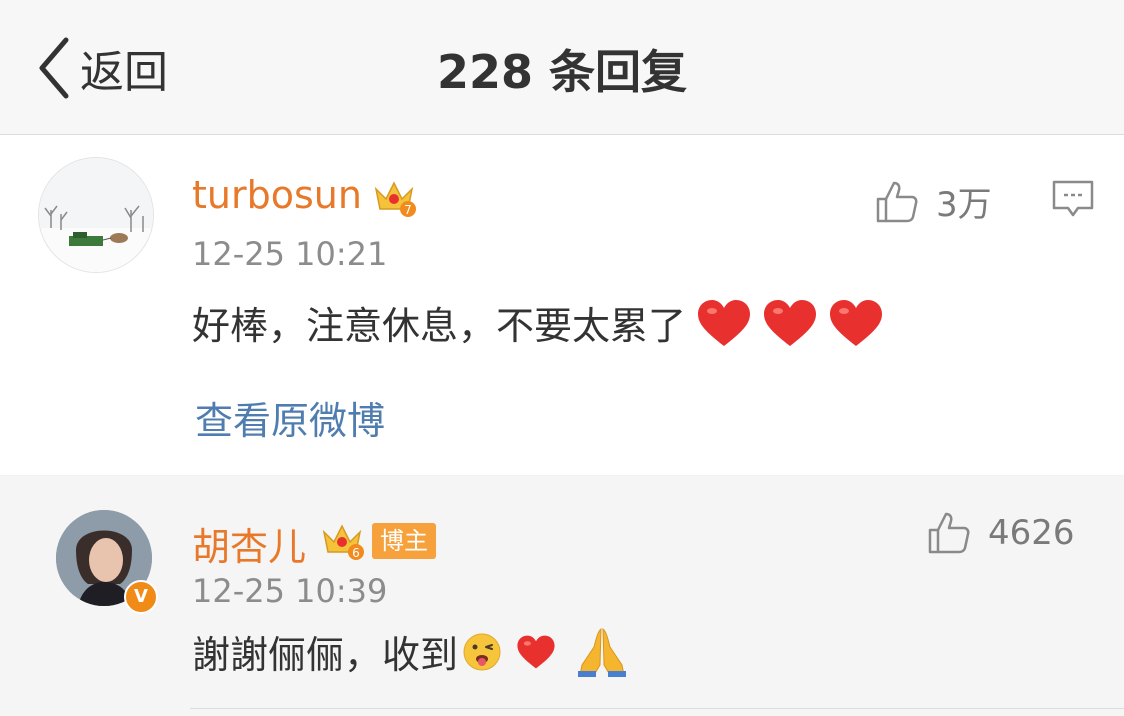  I want to click on comment-time: 12-25 10:39, so click(290, 591).